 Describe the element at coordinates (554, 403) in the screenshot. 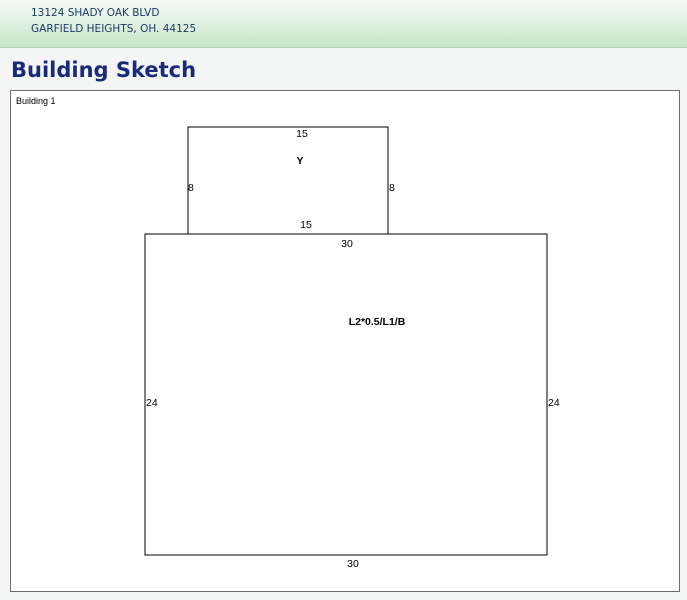

I see `main-section-right-dimension: 24` at that location.